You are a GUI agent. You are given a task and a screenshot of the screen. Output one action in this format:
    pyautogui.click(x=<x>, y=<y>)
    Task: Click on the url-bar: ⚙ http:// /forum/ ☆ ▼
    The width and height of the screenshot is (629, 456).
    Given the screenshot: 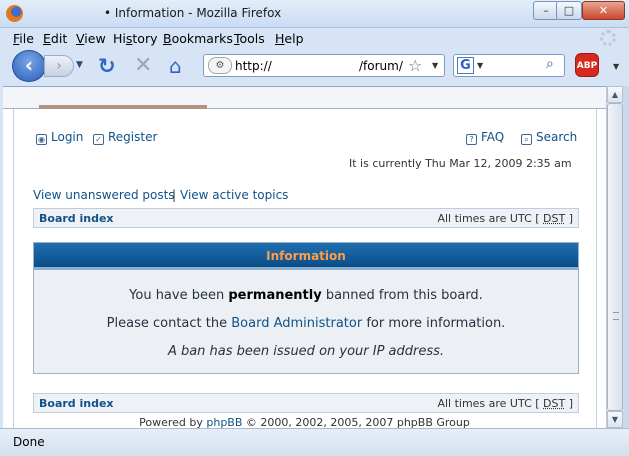 What is the action you would take?
    pyautogui.click(x=324, y=65)
    